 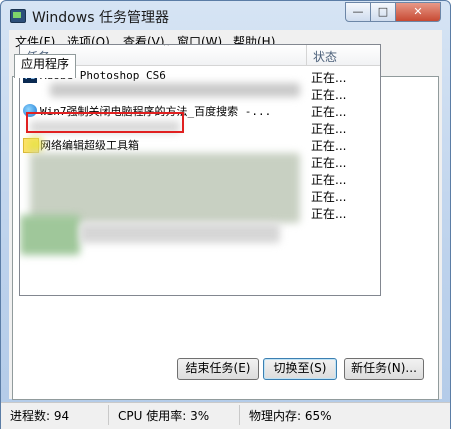 What do you see at coordinates (105, 122) in the screenshot?
I see `highlight-box` at bounding box center [105, 122].